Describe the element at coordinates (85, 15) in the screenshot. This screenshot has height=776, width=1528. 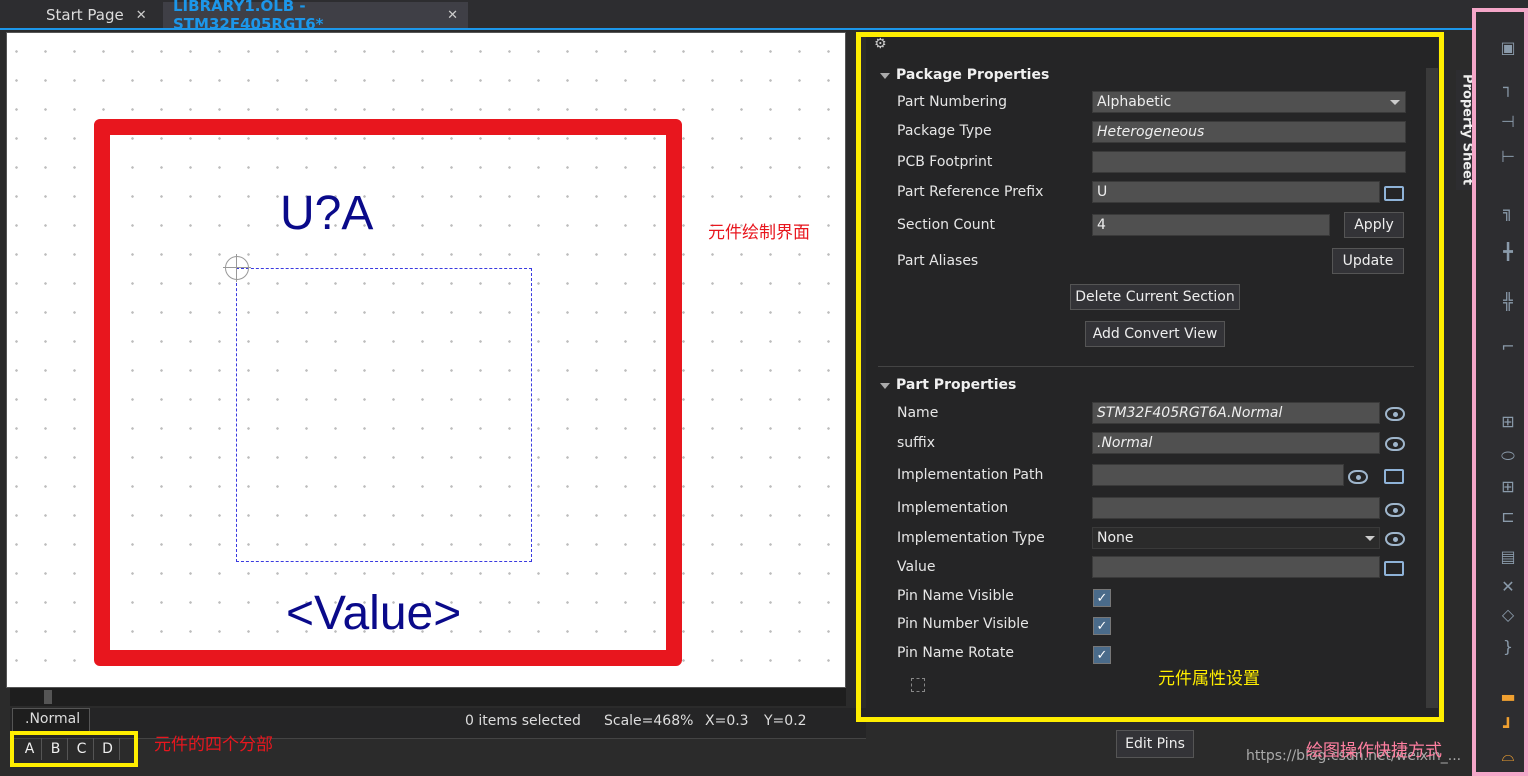
I see `tab-label: Start Page` at that location.